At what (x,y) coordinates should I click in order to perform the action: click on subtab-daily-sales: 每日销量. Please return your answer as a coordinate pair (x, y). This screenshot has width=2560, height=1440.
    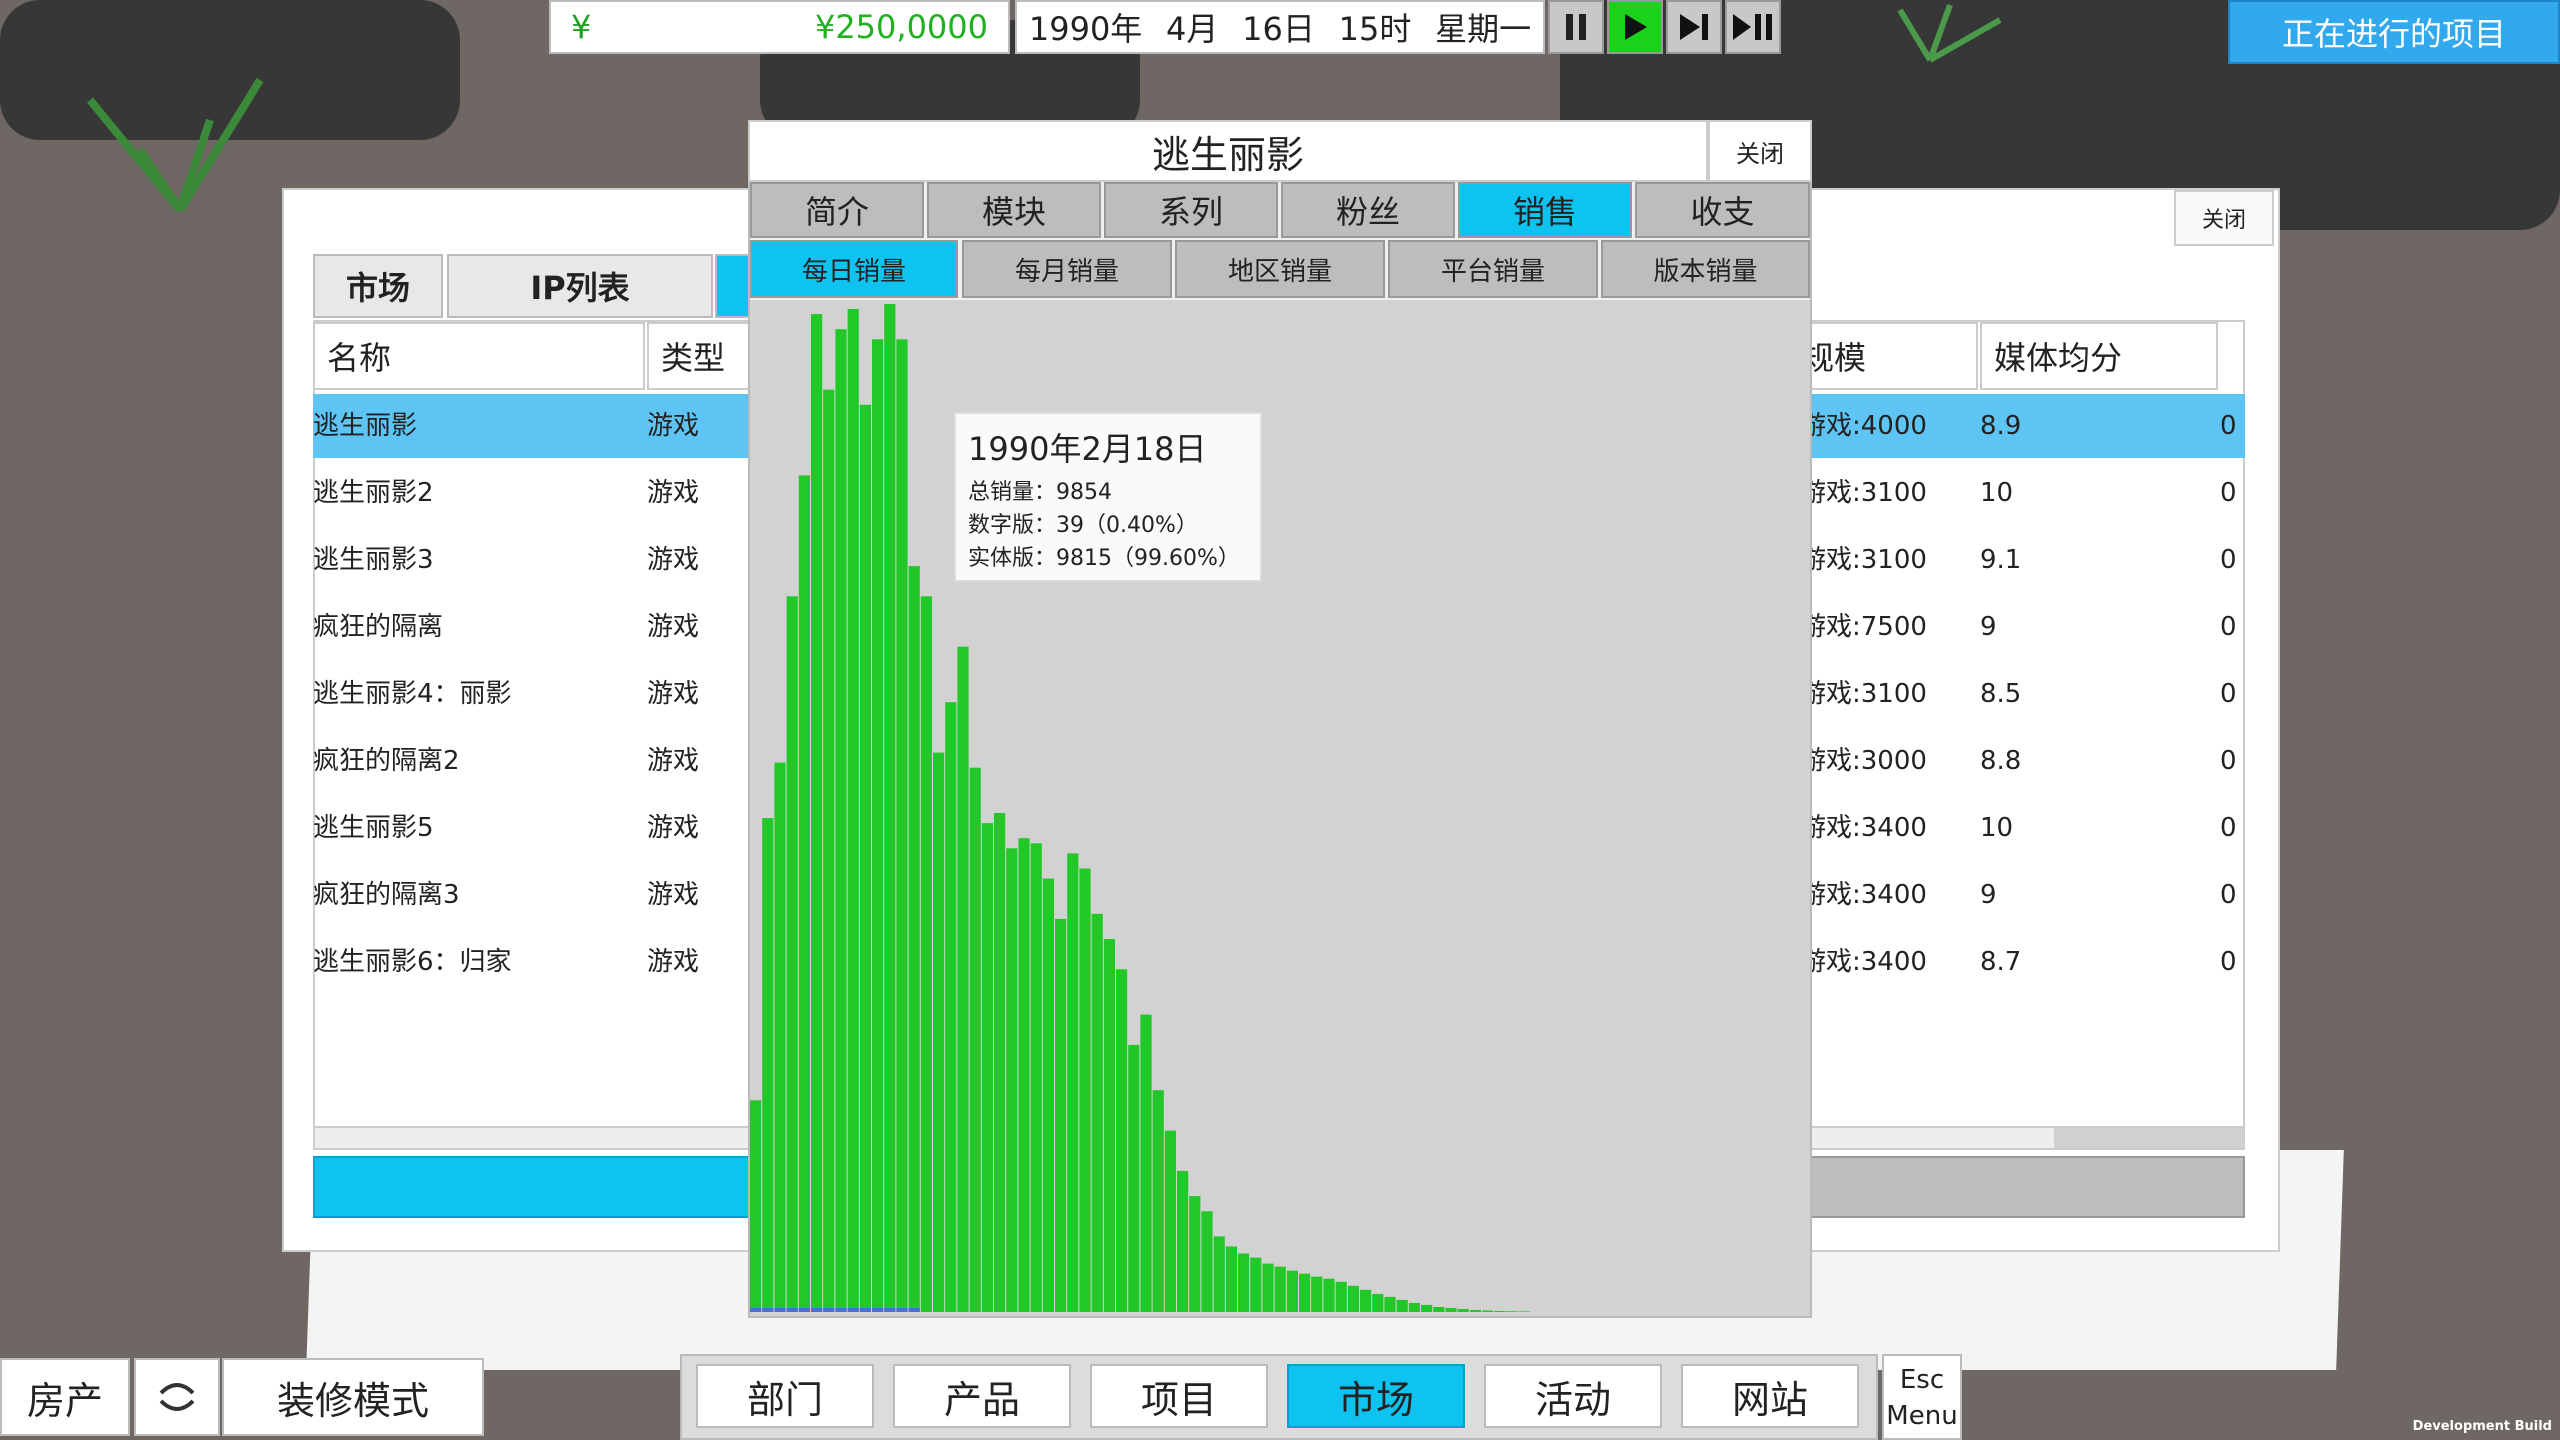
    Looking at the image, I should click on (854, 269).